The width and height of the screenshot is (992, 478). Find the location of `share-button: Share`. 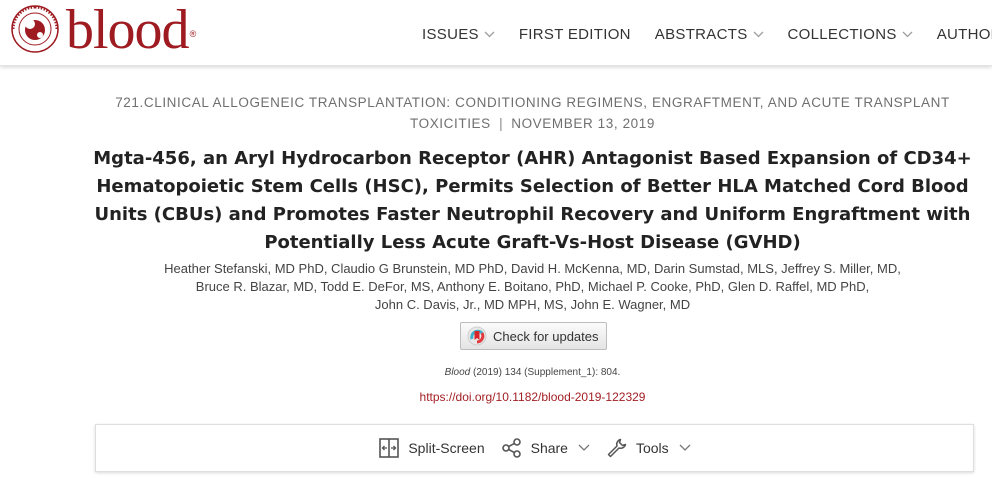

share-button: Share is located at coordinates (545, 448).